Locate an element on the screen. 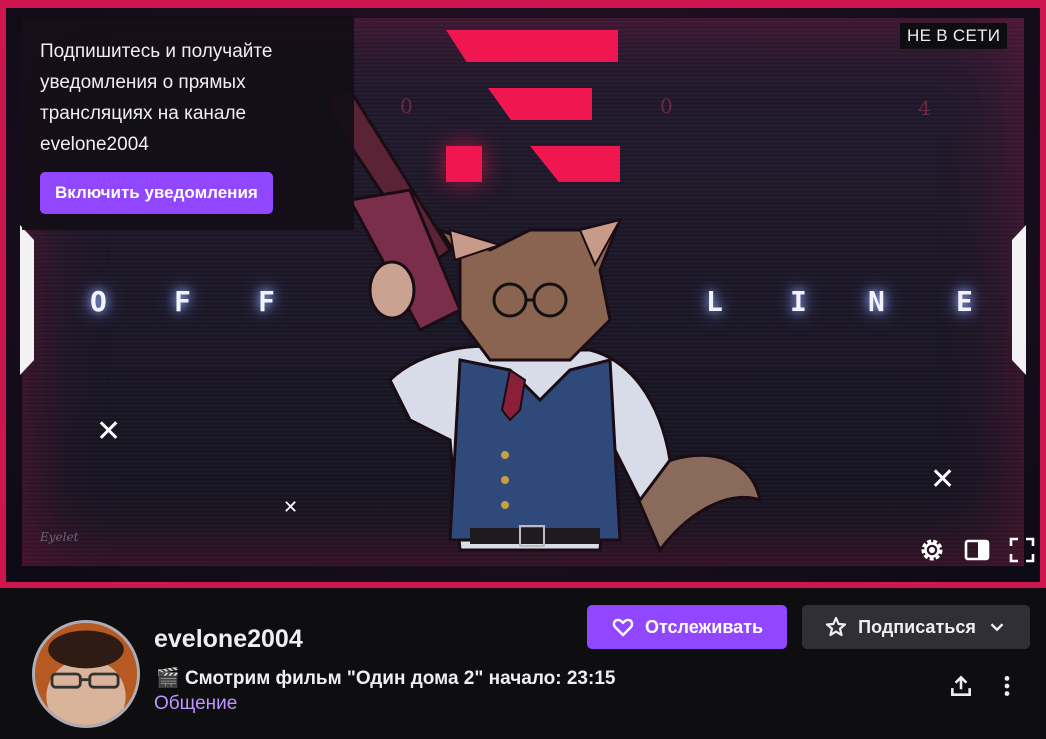 The width and height of the screenshot is (1046, 739). star-icon is located at coordinates (836, 626).